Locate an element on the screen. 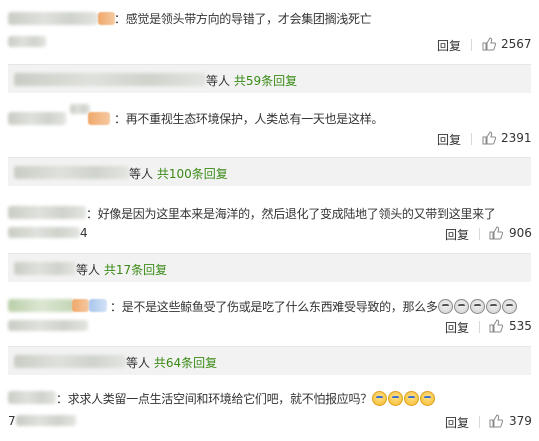 This screenshot has height=441, width=539. subreply-text: 等人 共100条回复 is located at coordinates (178, 173).